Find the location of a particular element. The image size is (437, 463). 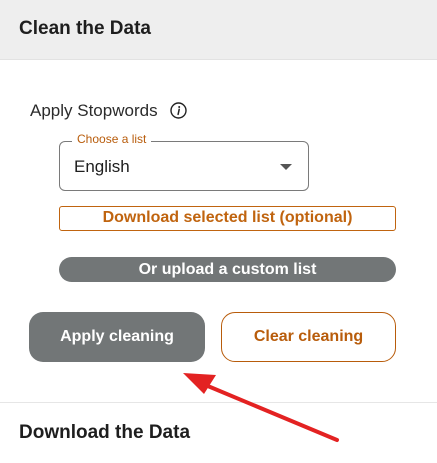

section-divider is located at coordinates (218, 402).